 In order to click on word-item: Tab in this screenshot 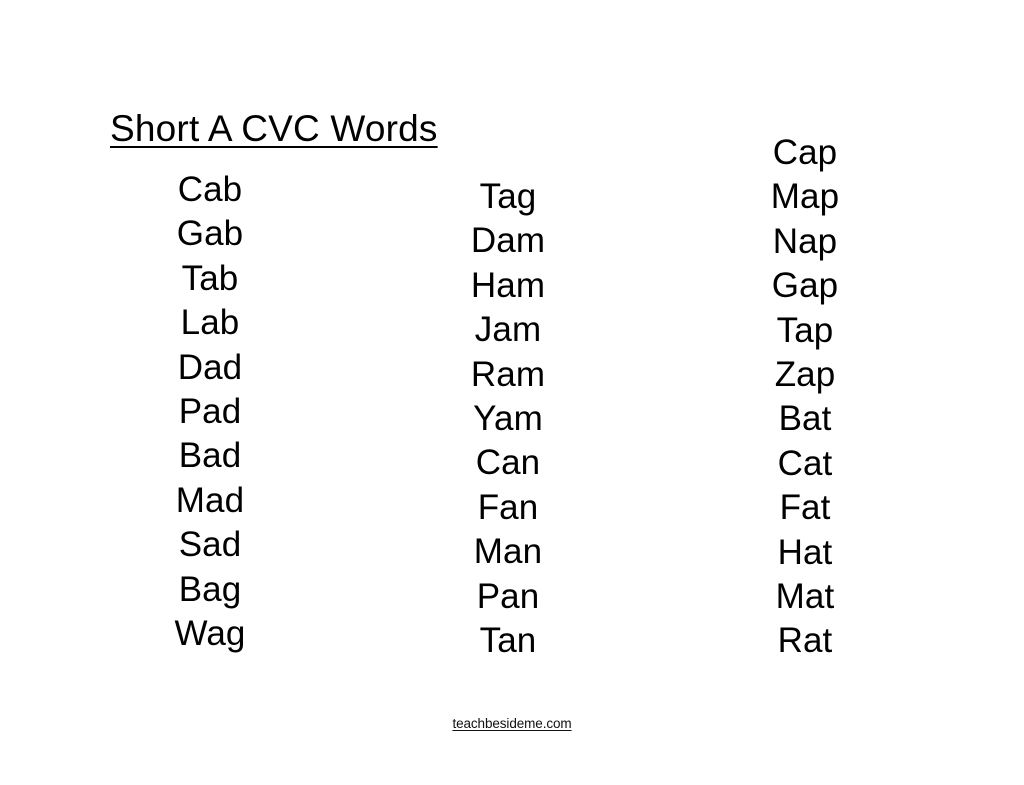, I will do `click(210, 278)`.